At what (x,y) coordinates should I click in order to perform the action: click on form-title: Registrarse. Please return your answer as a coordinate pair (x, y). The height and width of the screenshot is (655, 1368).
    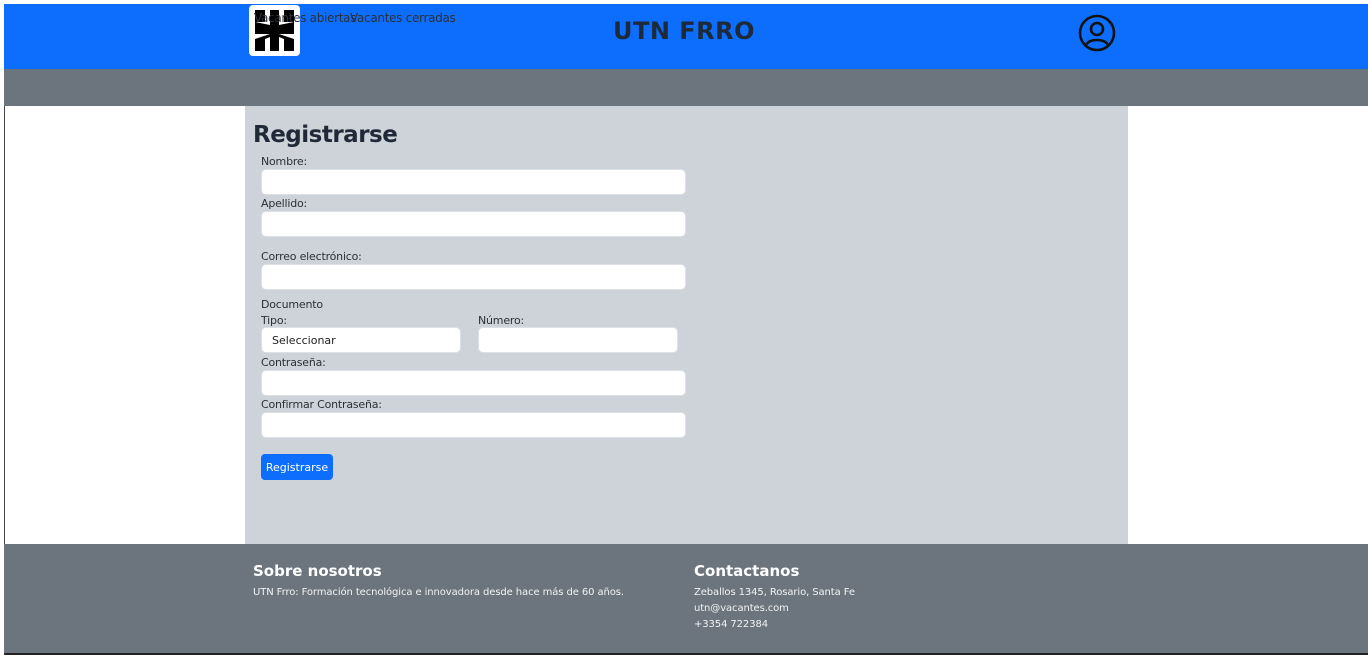
    Looking at the image, I should click on (325, 135).